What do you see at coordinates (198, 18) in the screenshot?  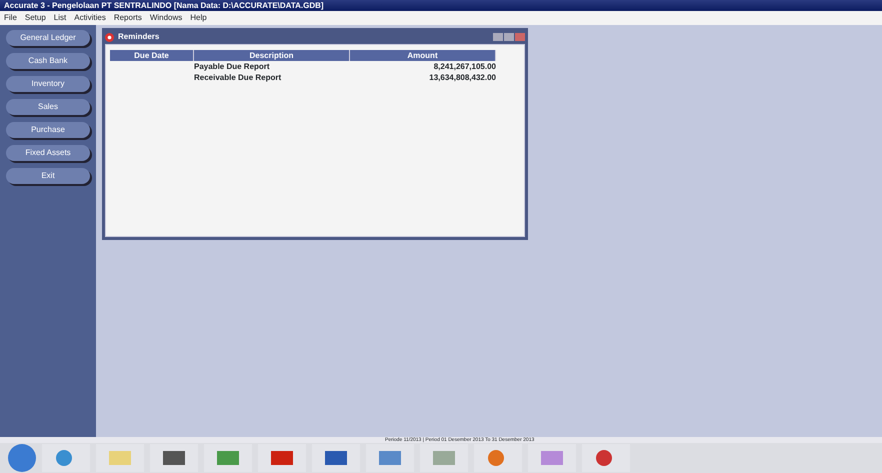 I see `menu-item: Help` at bounding box center [198, 18].